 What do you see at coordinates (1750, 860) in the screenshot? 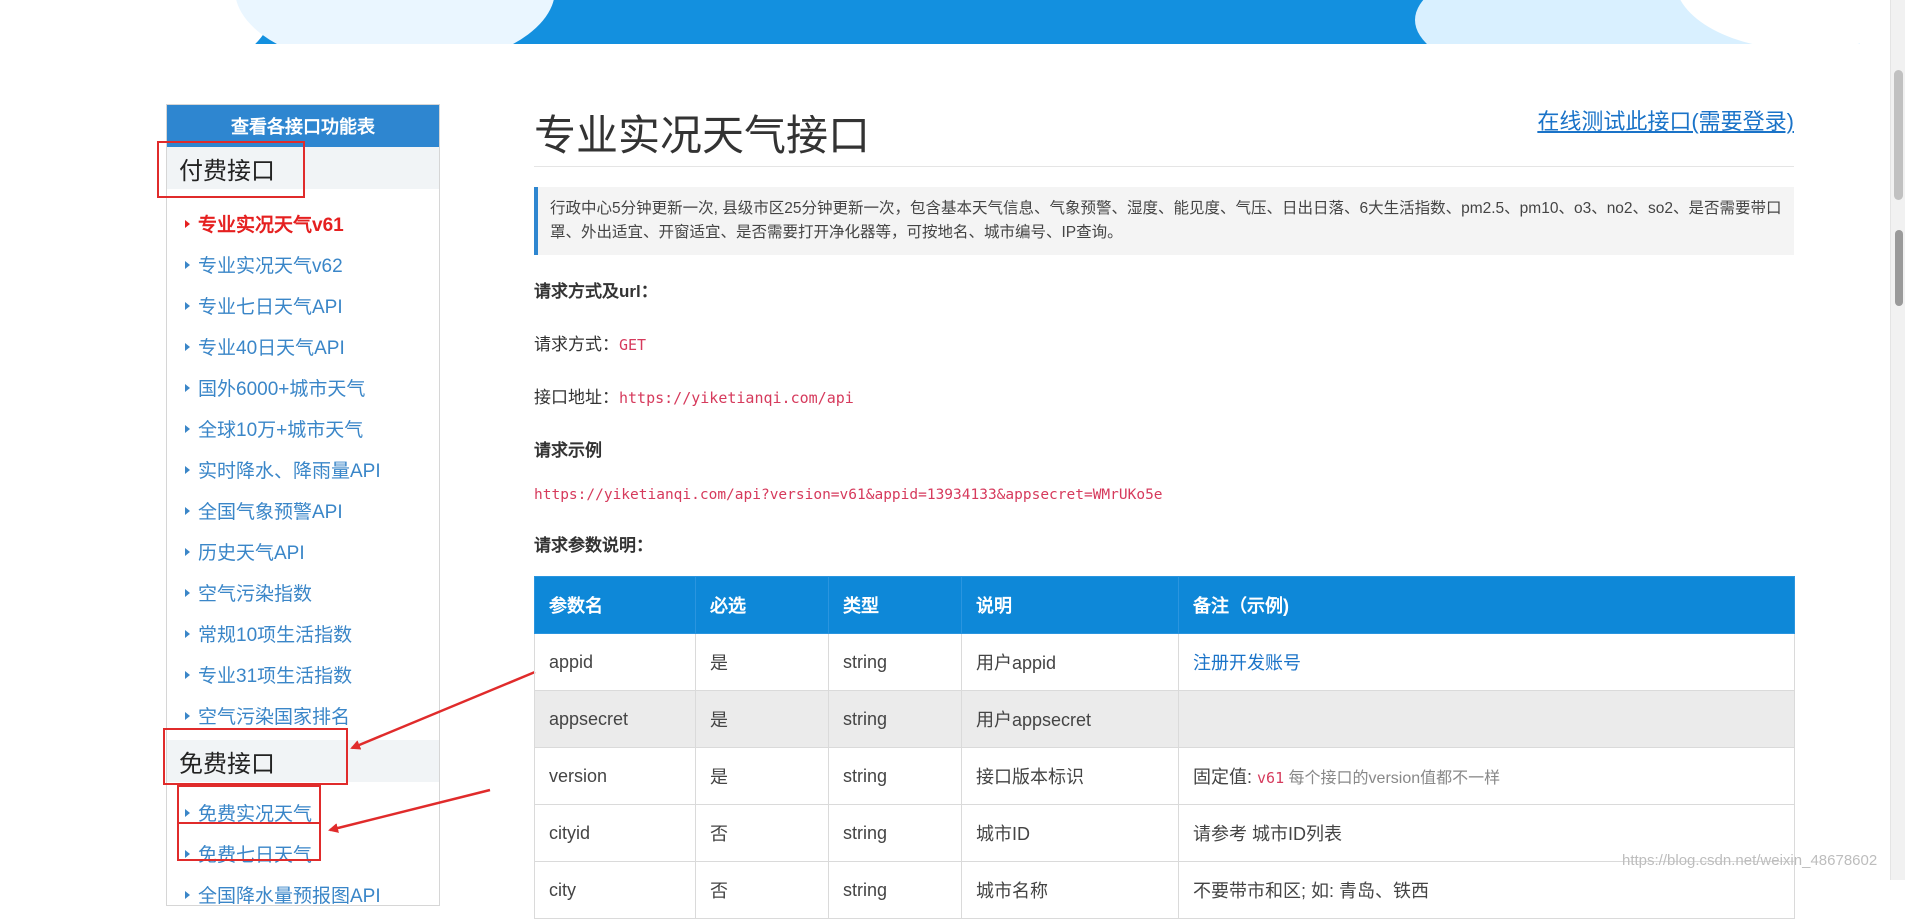
I see `watermark: https://blog.csdn.net/weixin_48678602` at bounding box center [1750, 860].